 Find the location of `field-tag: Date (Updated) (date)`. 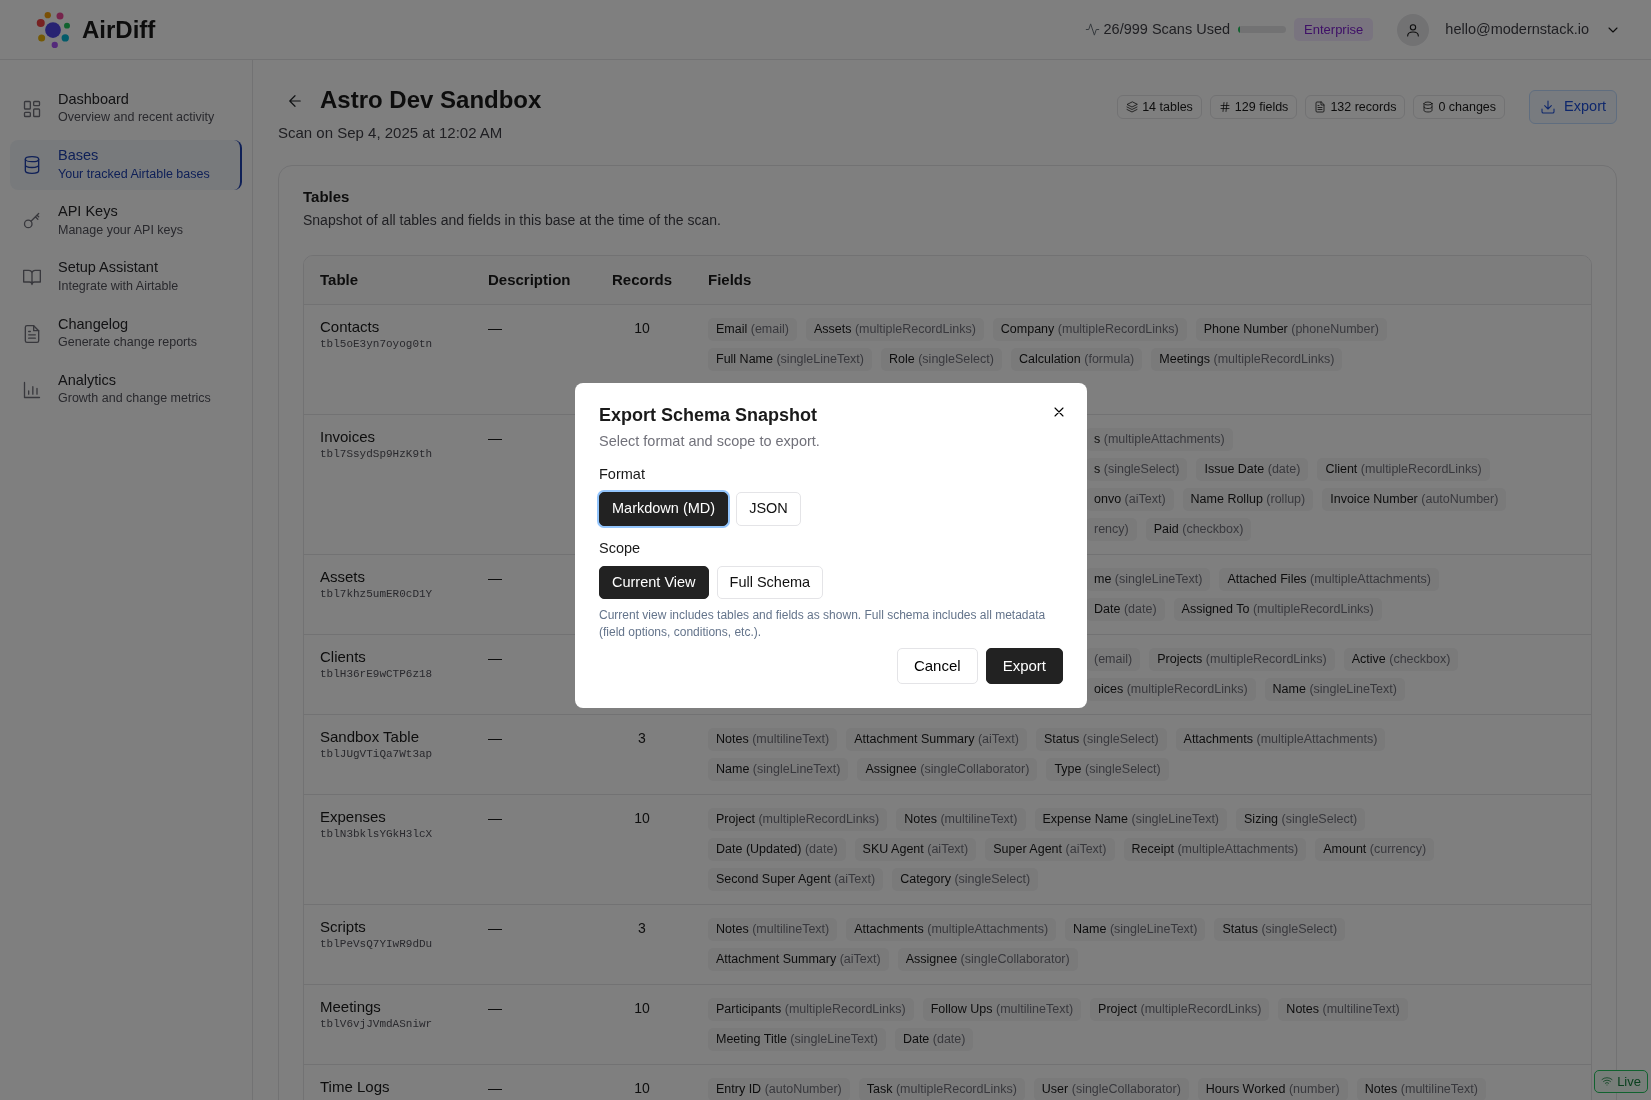

field-tag: Date (Updated) (date) is located at coordinates (777, 849).